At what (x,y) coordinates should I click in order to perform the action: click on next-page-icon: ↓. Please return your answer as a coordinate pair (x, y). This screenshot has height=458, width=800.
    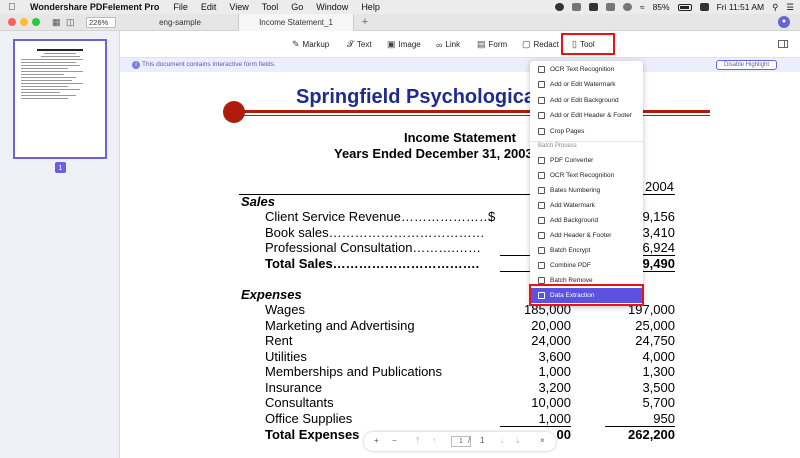
    Looking at the image, I should click on (502, 440).